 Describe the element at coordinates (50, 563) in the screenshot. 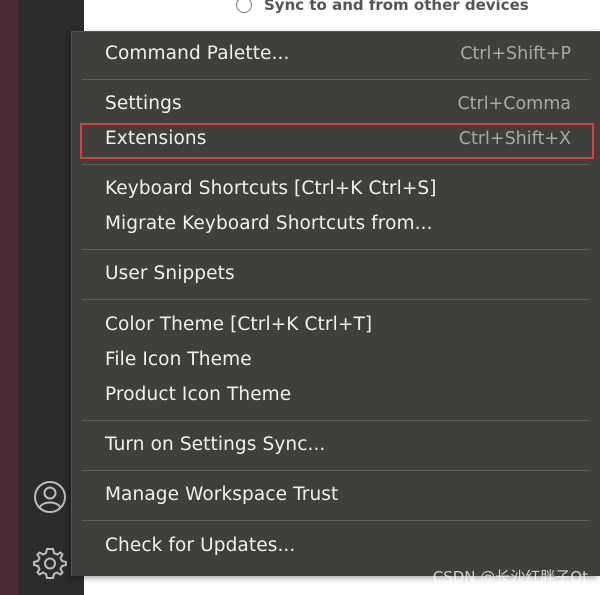

I see `gear-icon` at that location.